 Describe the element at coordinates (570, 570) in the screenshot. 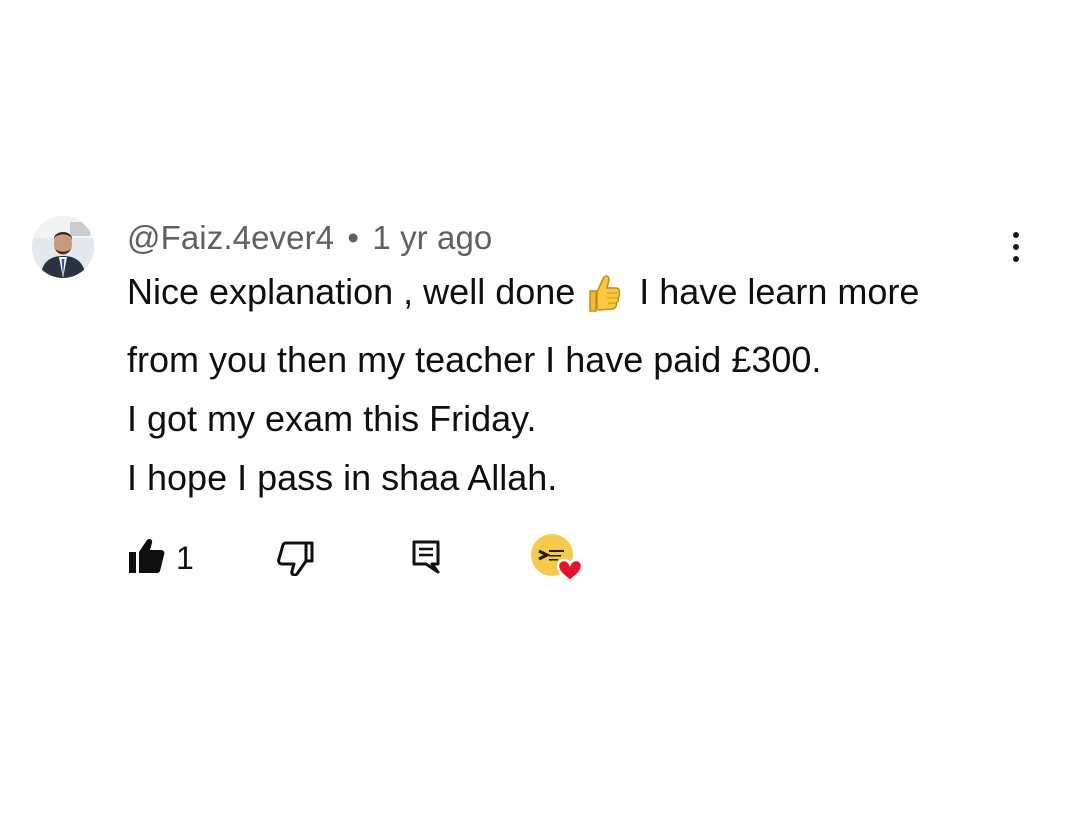

I see `heart-icon` at that location.